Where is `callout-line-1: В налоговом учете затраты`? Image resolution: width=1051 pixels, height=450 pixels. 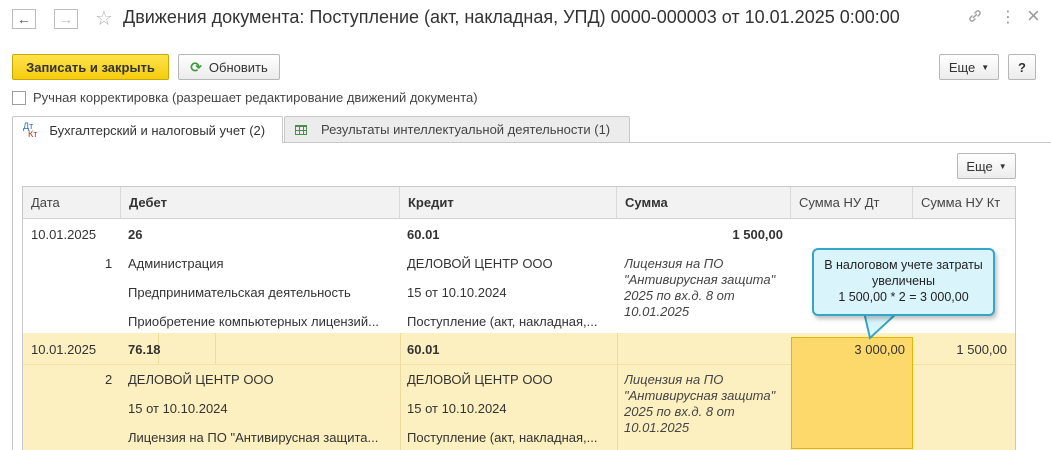 callout-line-1: В налоговом учете затраты is located at coordinates (903, 265).